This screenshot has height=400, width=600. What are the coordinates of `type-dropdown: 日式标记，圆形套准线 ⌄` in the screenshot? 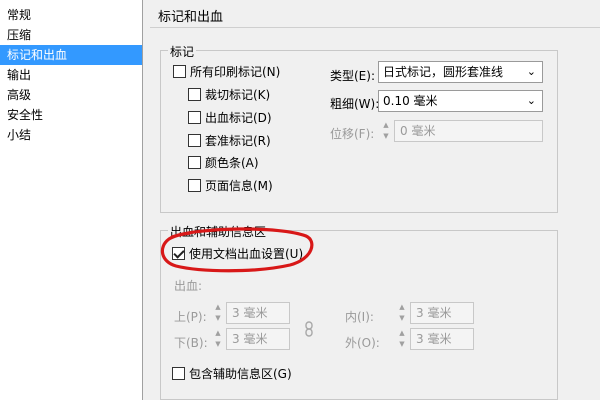 It's located at (460, 72).